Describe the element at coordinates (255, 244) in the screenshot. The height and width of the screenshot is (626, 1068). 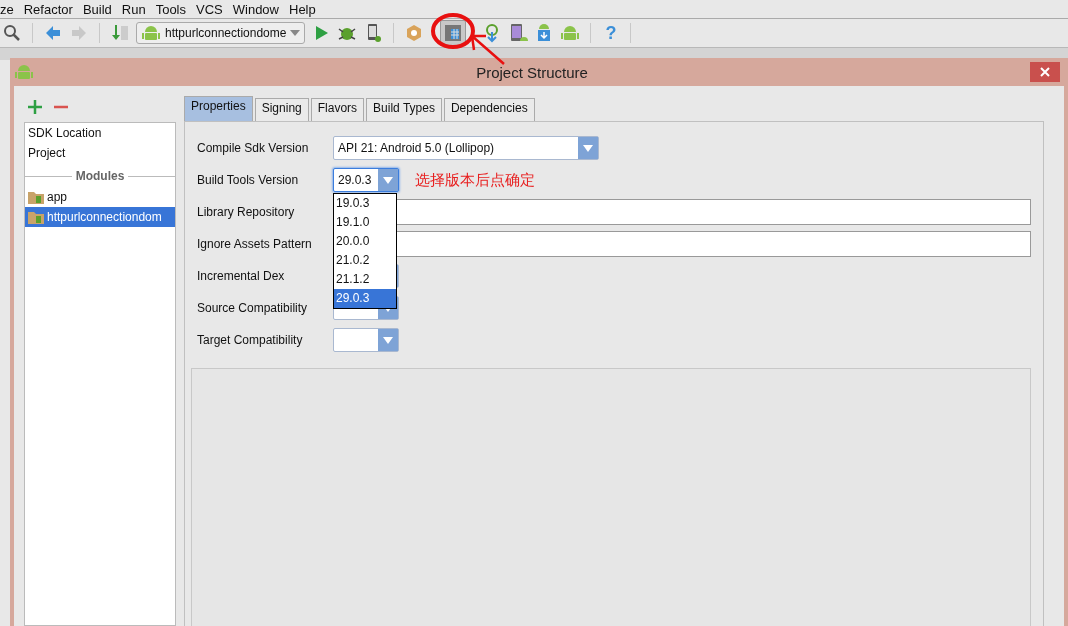
I see `field-label: Ignore Assets Pattern` at that location.